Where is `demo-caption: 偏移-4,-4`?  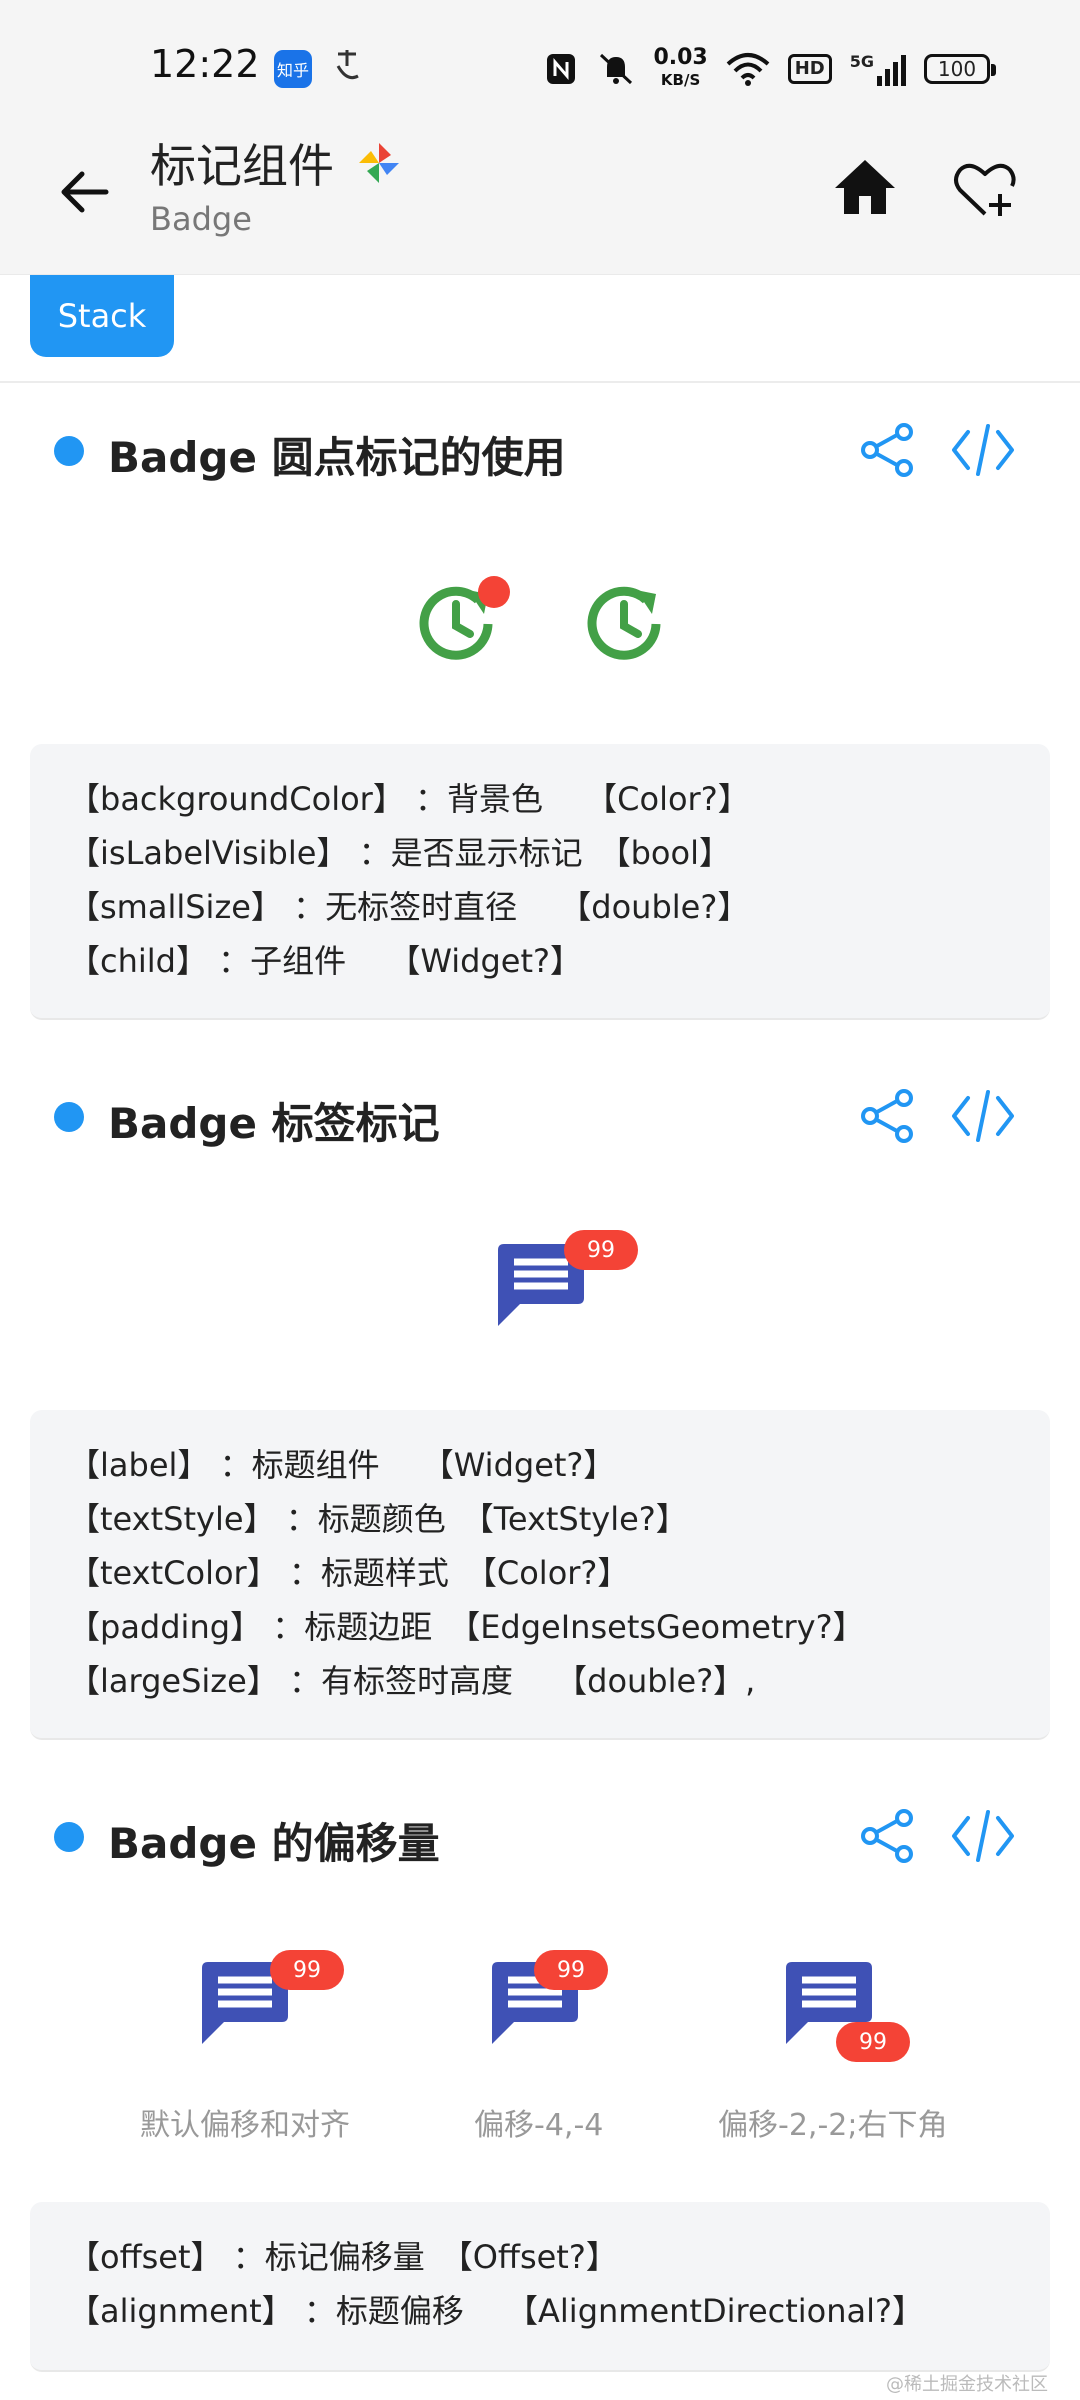
demo-caption: 偏移-4,-4 is located at coordinates (539, 2125).